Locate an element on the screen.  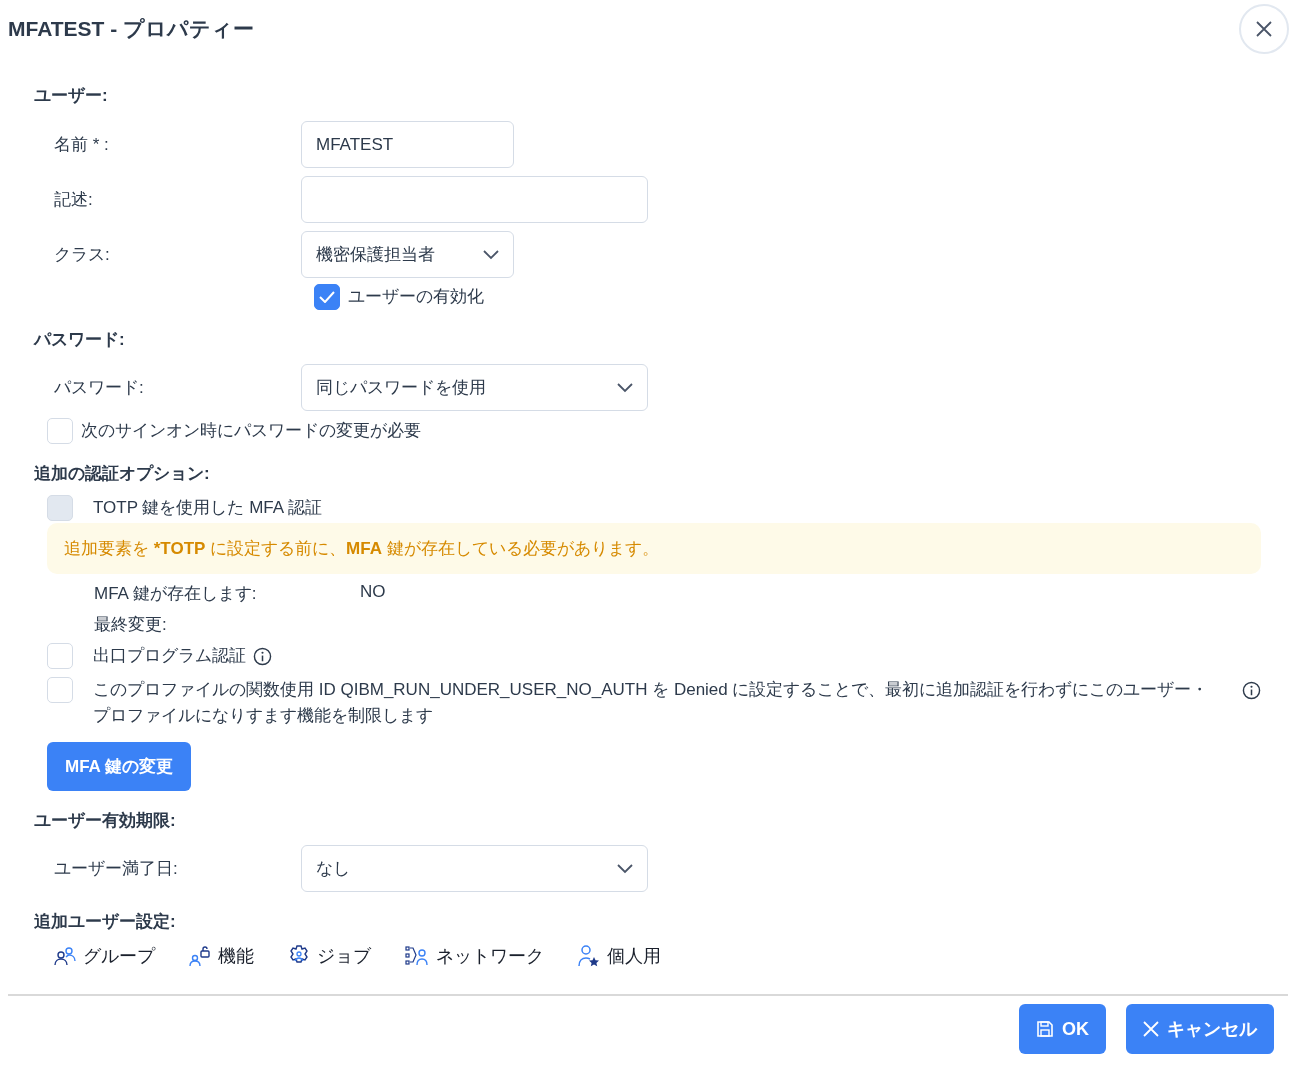
section-heading: ユーザー有効期限: is located at coordinates (105, 821).